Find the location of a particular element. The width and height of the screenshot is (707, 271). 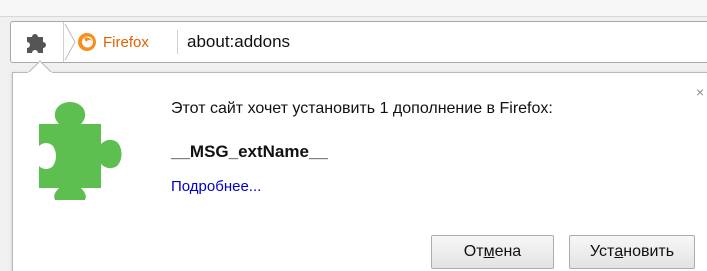

cancel-label-pre: От is located at coordinates (473, 251).